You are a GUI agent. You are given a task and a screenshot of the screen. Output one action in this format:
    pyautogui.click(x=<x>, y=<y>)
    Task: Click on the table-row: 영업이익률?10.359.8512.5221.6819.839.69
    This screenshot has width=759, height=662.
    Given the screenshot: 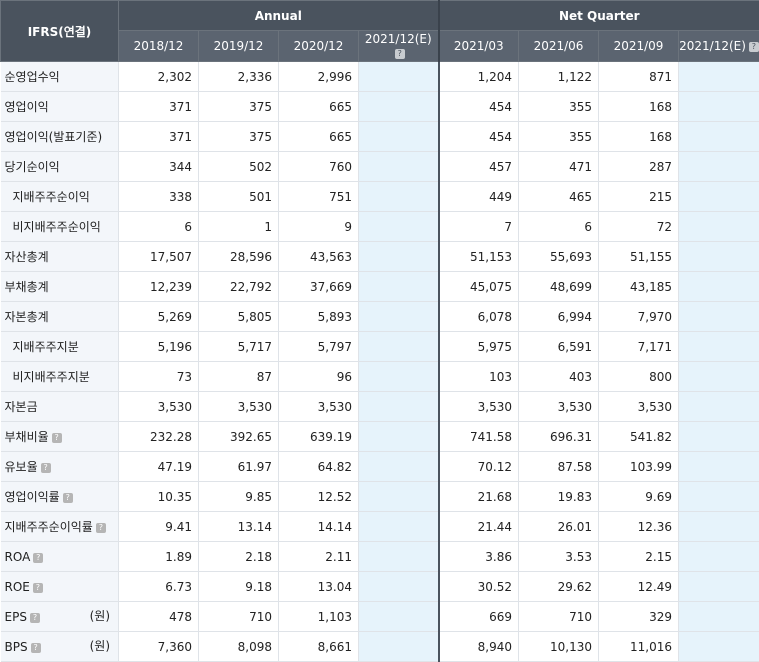 What is the action you would take?
    pyautogui.click(x=380, y=497)
    